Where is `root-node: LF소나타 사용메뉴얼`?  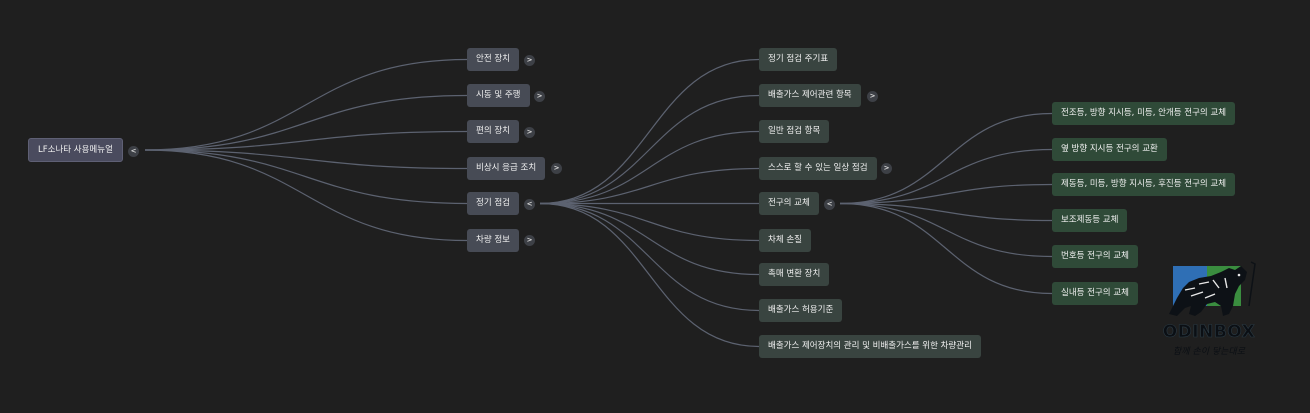 root-node: LF소나타 사용메뉴얼 is located at coordinates (75, 150).